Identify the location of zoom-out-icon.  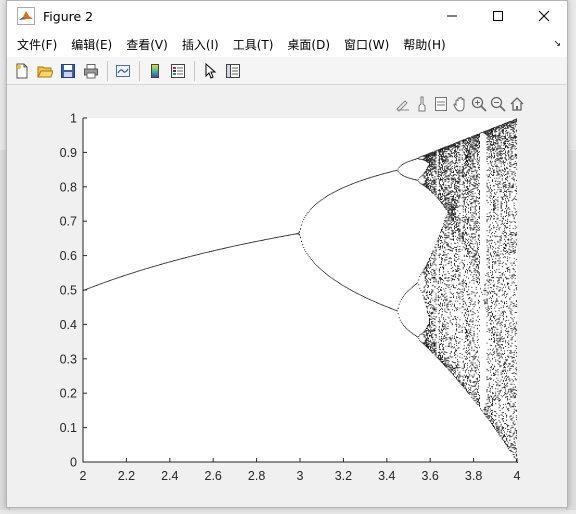
(498, 104).